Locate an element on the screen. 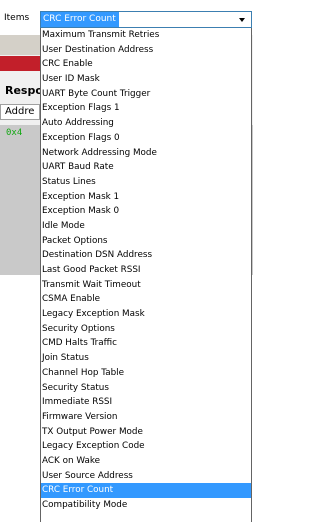 This screenshot has width=320, height=522. dropdown-option: CSMA Enable is located at coordinates (146, 299).